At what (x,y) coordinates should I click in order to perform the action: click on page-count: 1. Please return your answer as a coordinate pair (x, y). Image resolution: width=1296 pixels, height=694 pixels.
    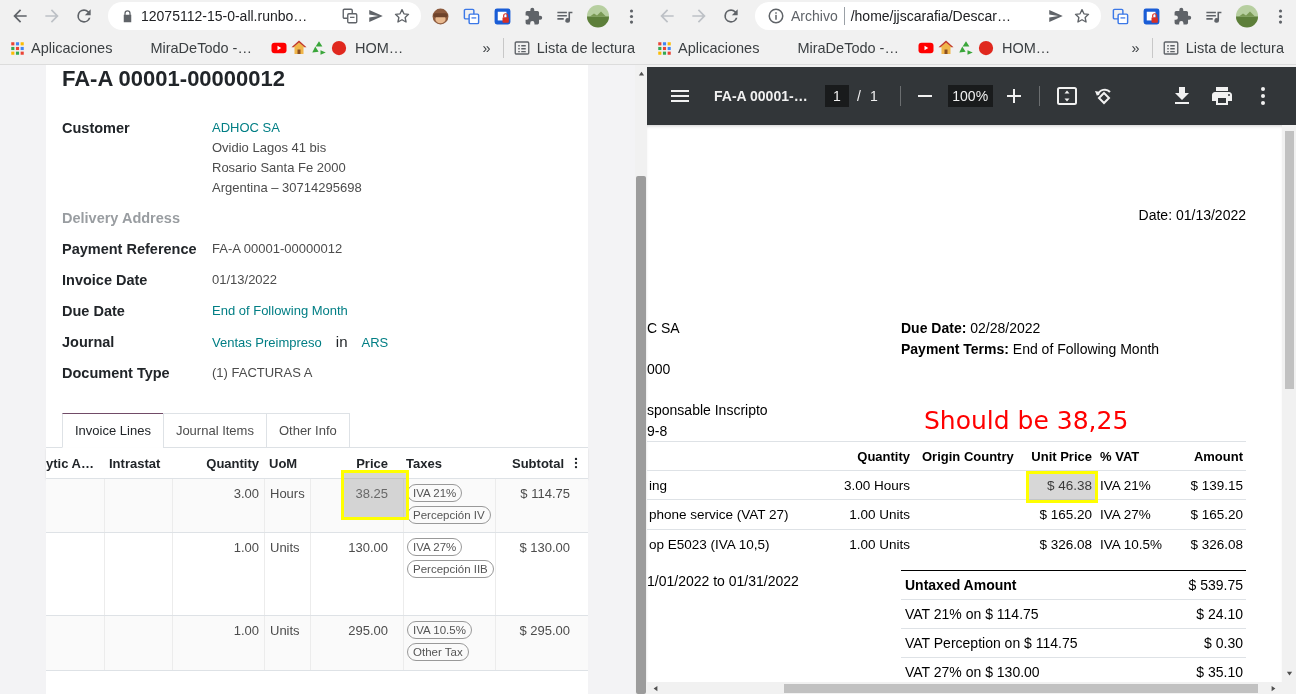
    Looking at the image, I should click on (873, 96).